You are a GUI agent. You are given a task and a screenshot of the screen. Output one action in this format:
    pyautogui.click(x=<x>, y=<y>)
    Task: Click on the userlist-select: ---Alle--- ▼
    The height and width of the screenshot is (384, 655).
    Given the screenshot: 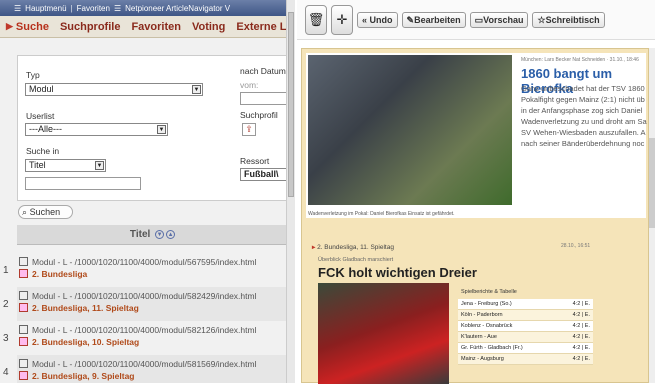 What is the action you would take?
    pyautogui.click(x=96, y=129)
    